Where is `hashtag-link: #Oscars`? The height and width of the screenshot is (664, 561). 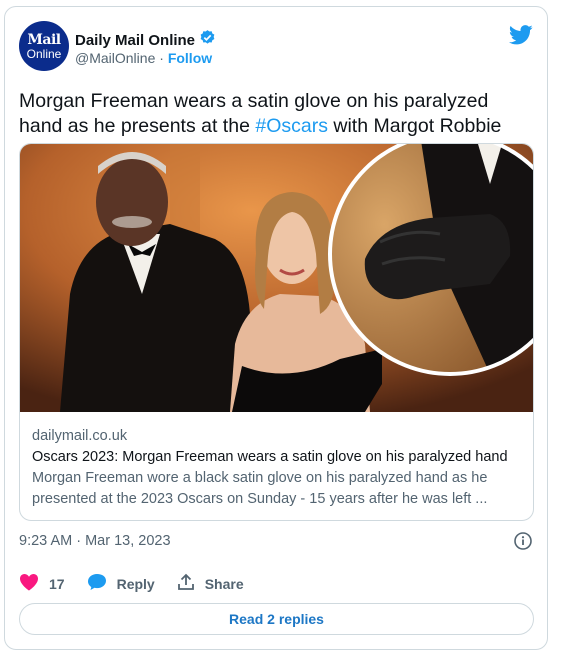
hashtag-link: #Oscars is located at coordinates (291, 126).